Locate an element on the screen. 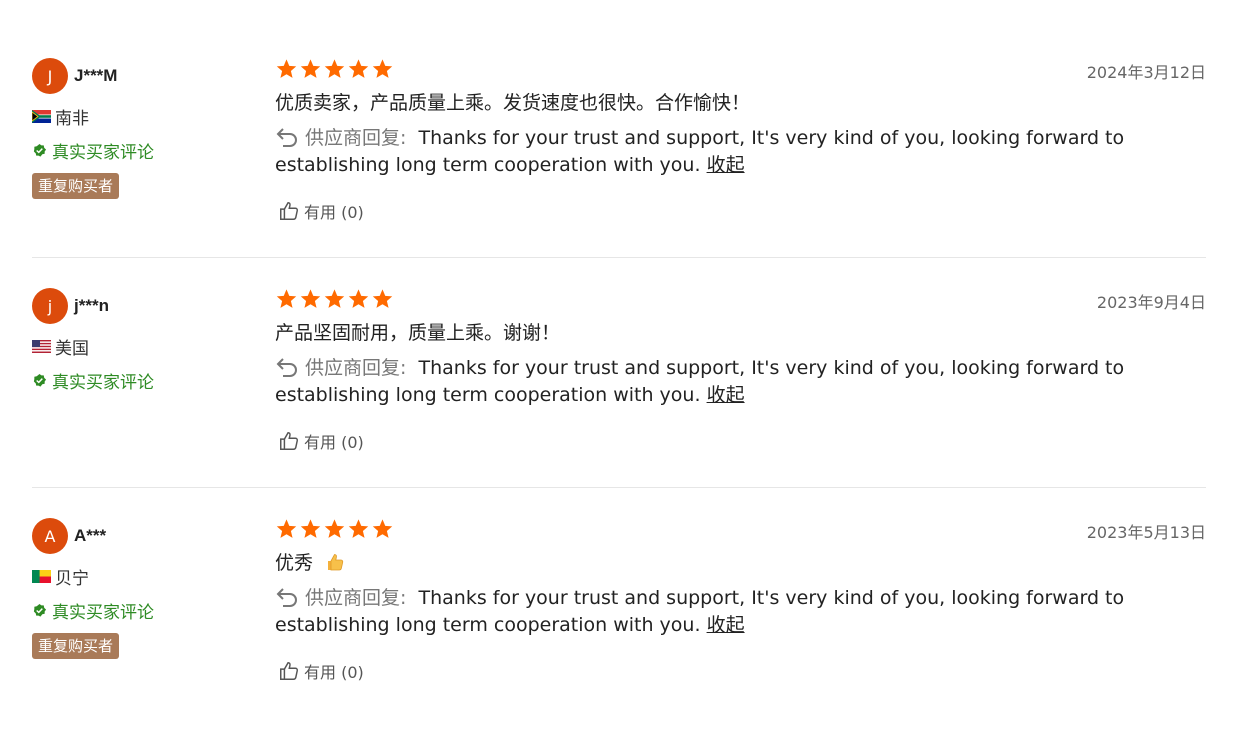 The image size is (1244, 733). buyer-info: A A*** 贝宁 真实买家评论 重复购买者 is located at coordinates (147, 588).